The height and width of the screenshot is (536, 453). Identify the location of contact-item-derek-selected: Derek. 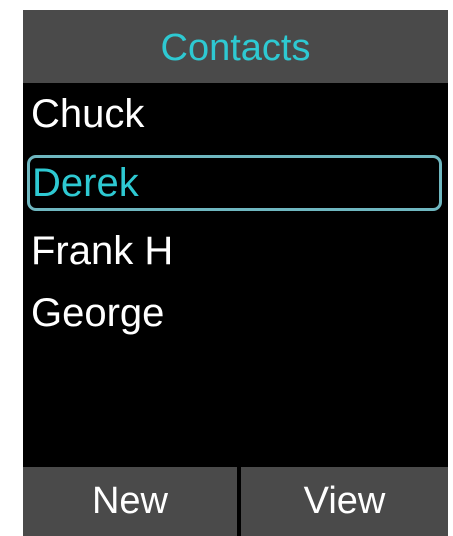
(234, 183).